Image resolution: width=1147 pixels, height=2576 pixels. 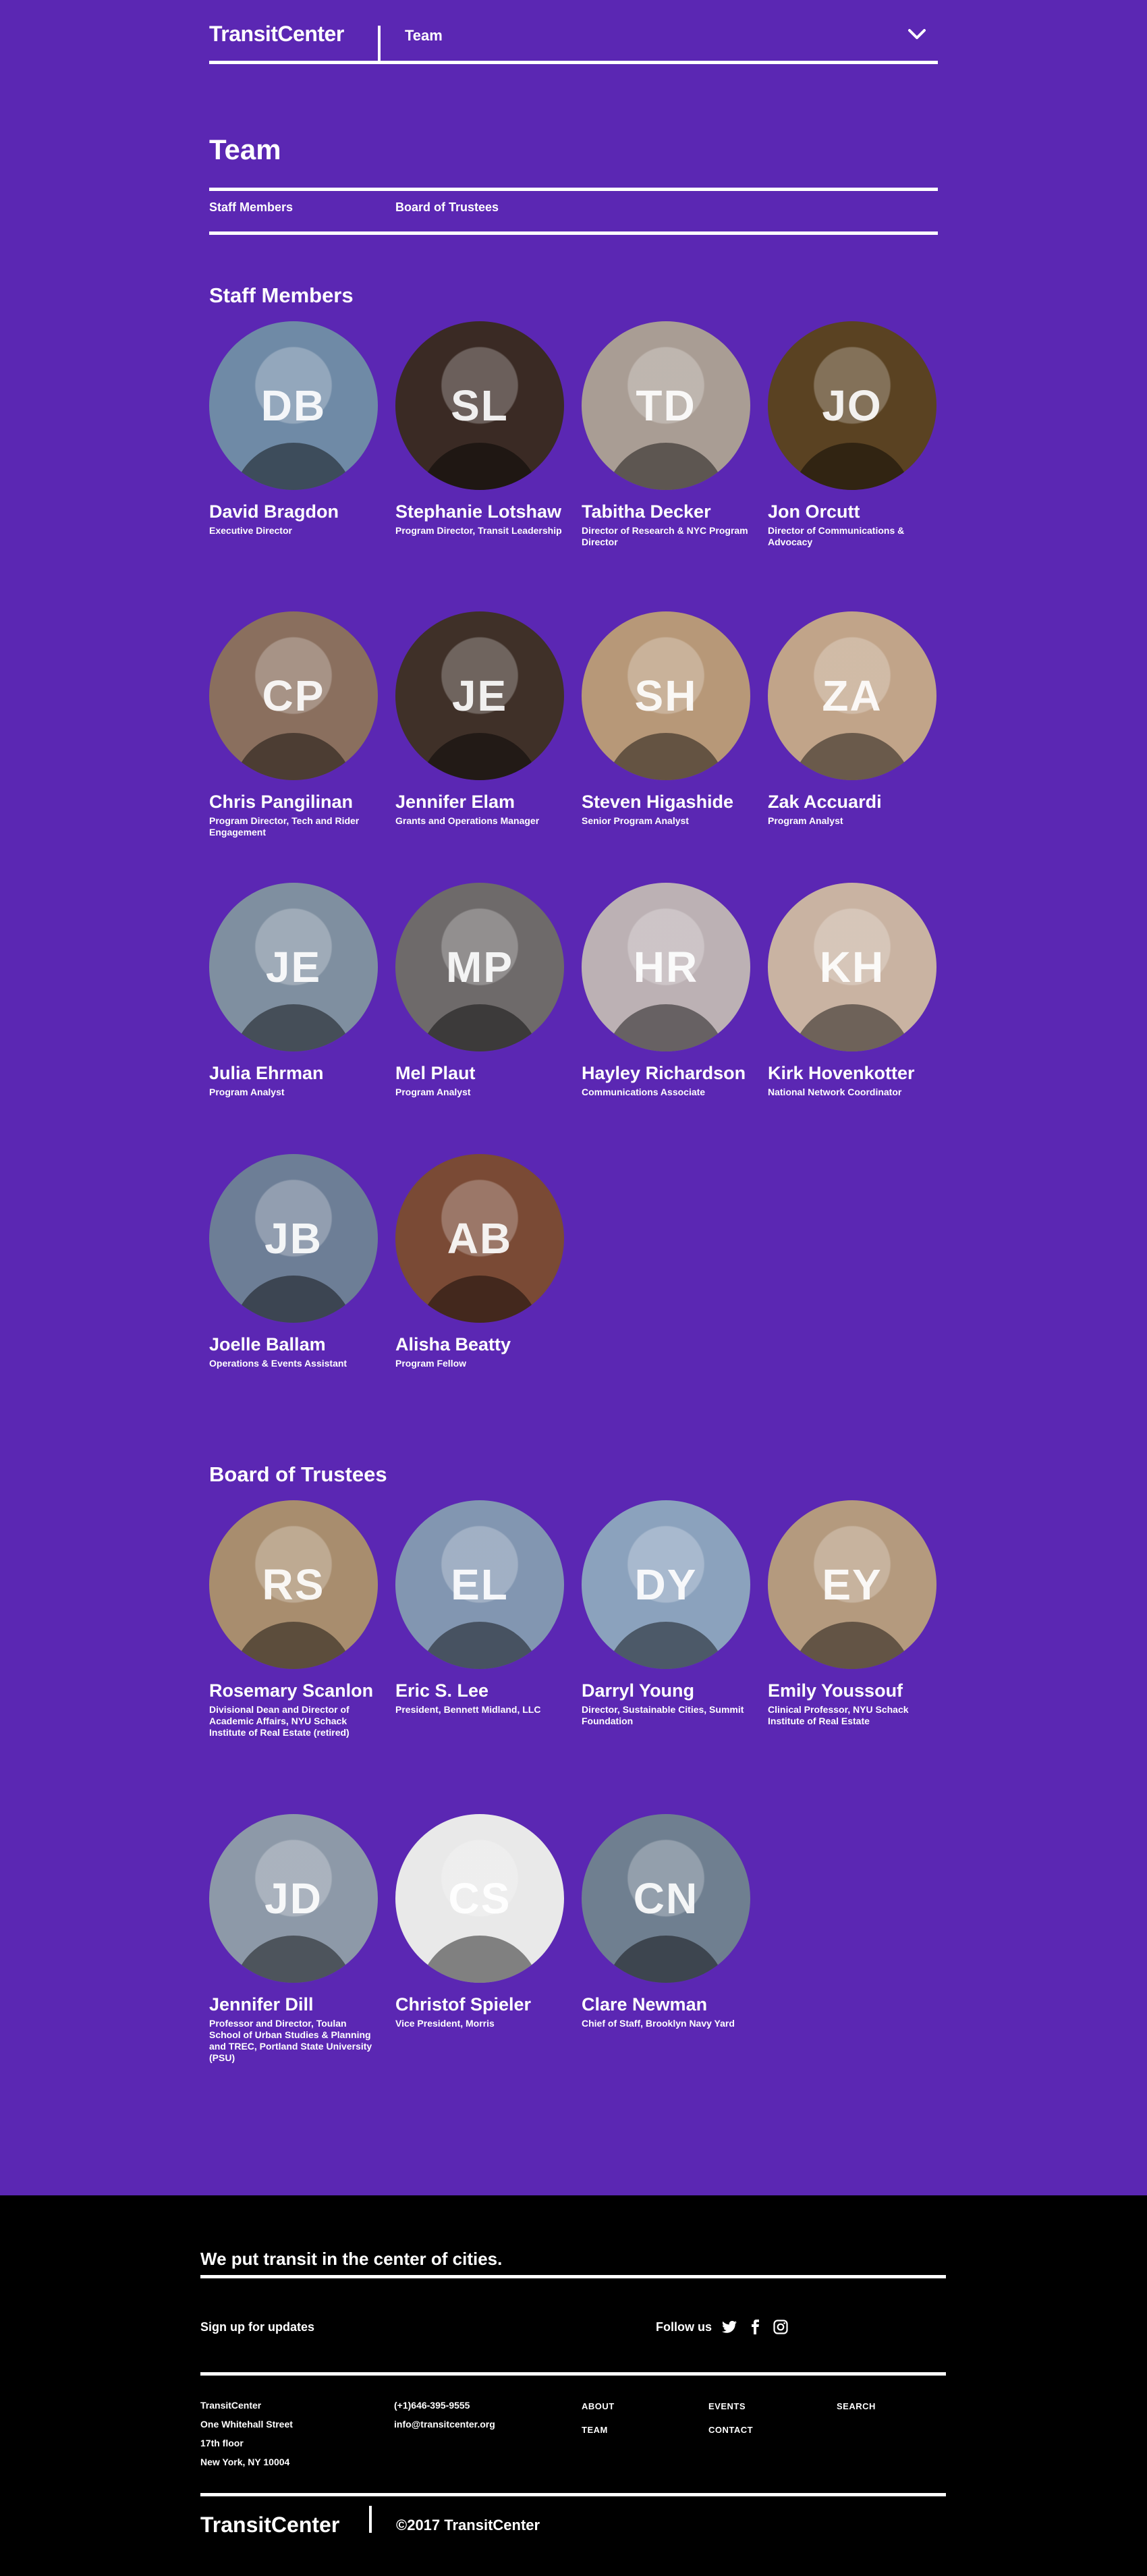 I want to click on person-card: MP Mel Plaut Program Analyst, so click(x=479, y=1018).